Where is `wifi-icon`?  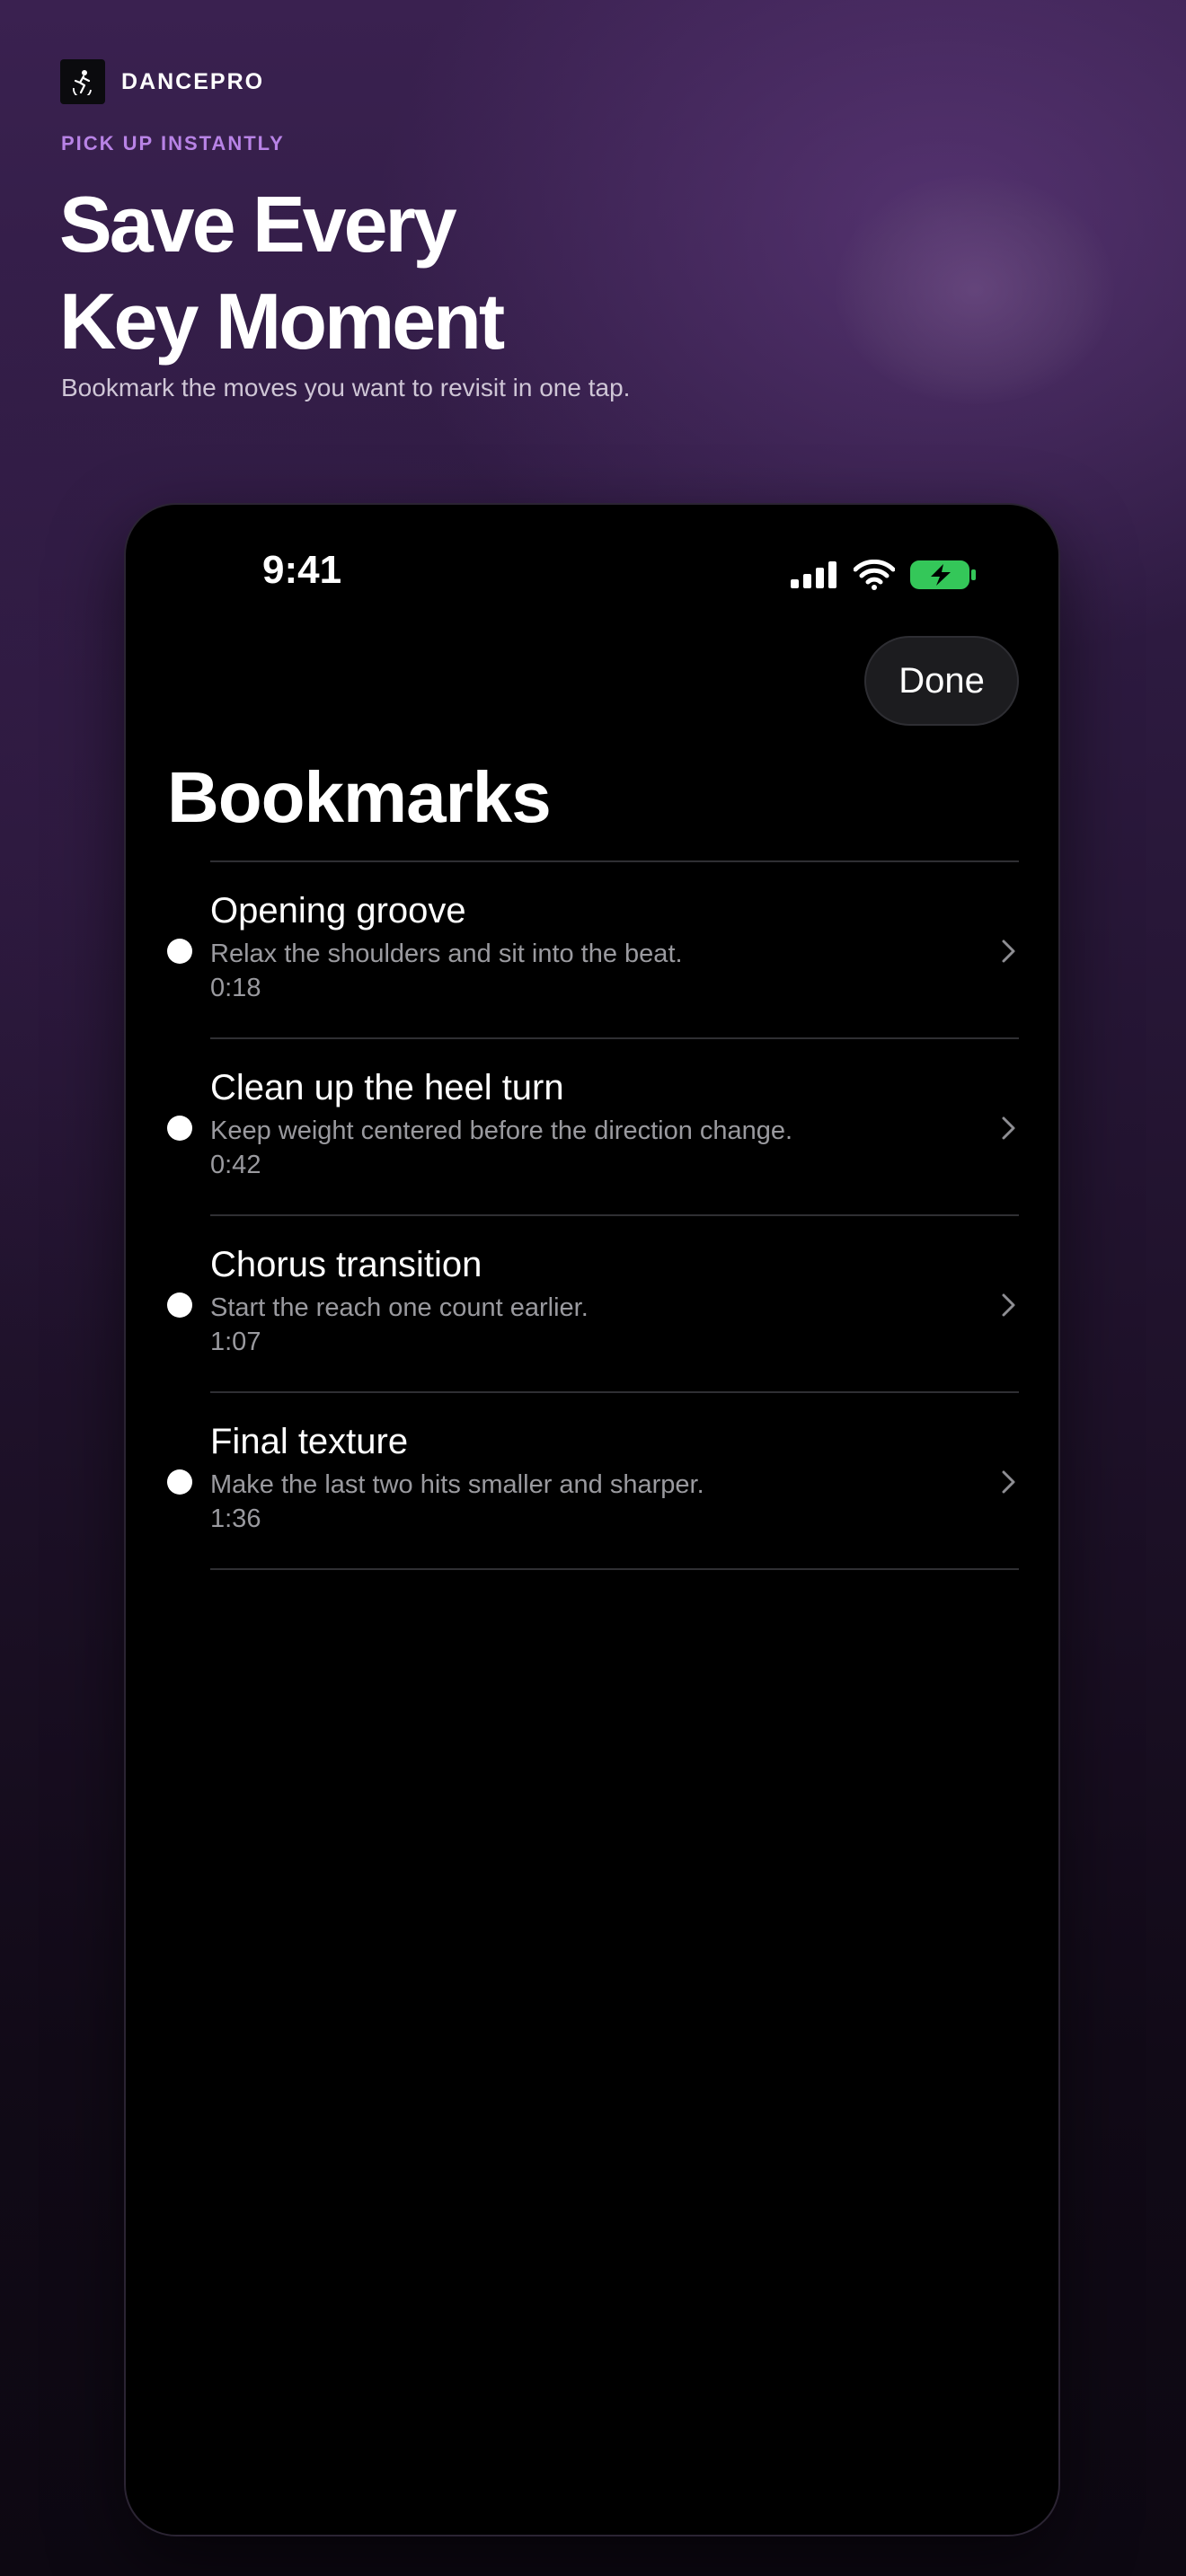 wifi-icon is located at coordinates (874, 575).